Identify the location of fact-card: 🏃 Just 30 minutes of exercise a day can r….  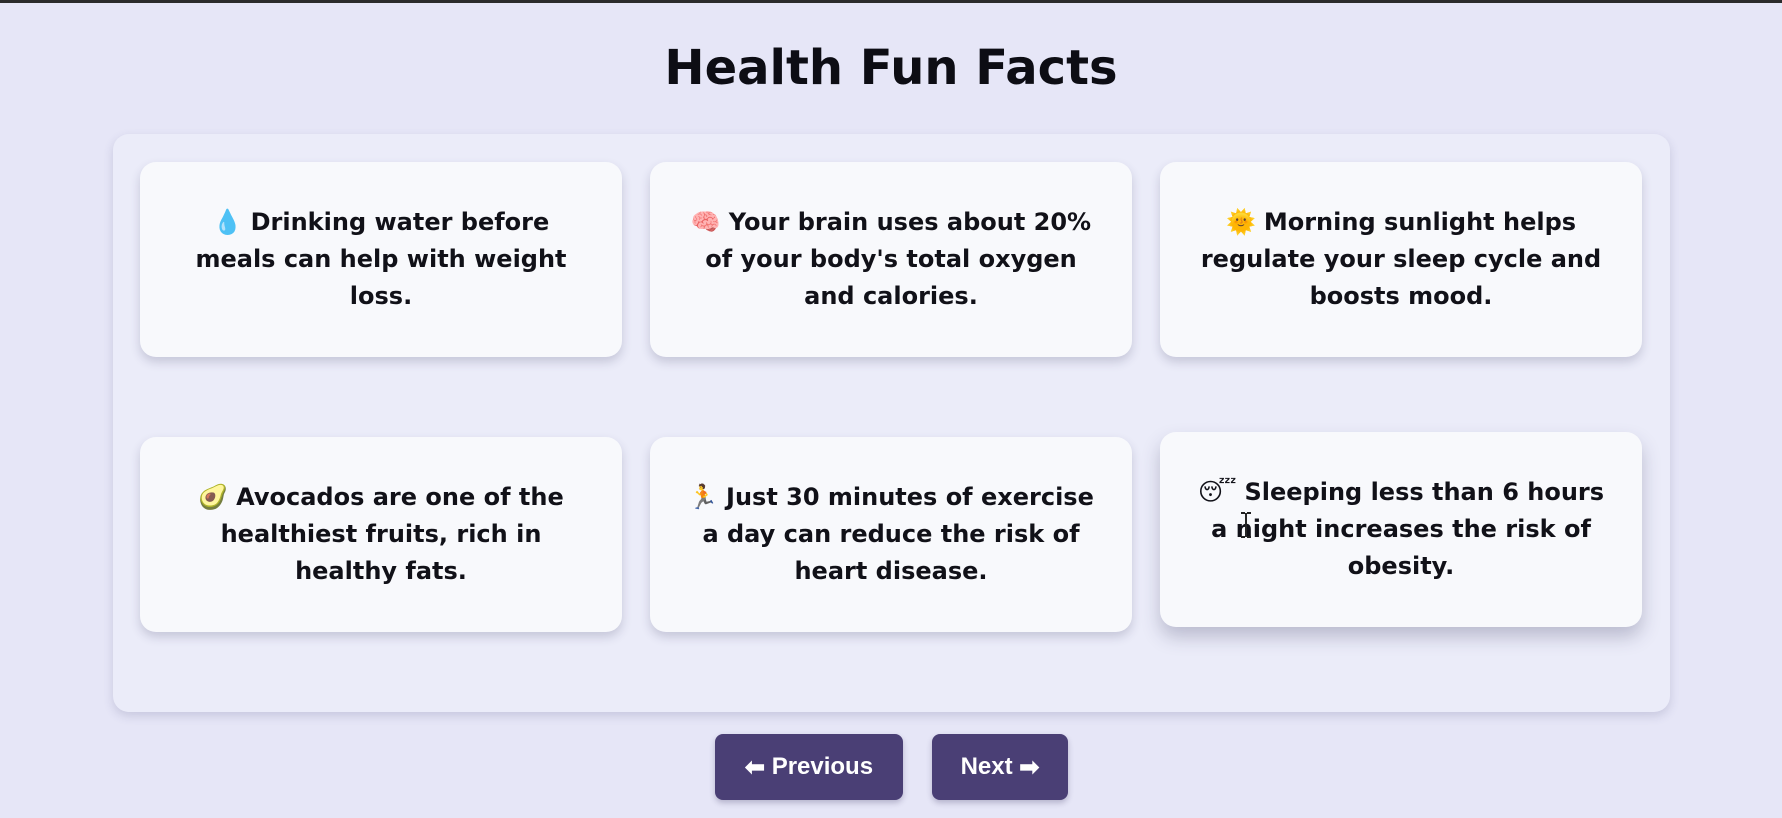
(891, 534).